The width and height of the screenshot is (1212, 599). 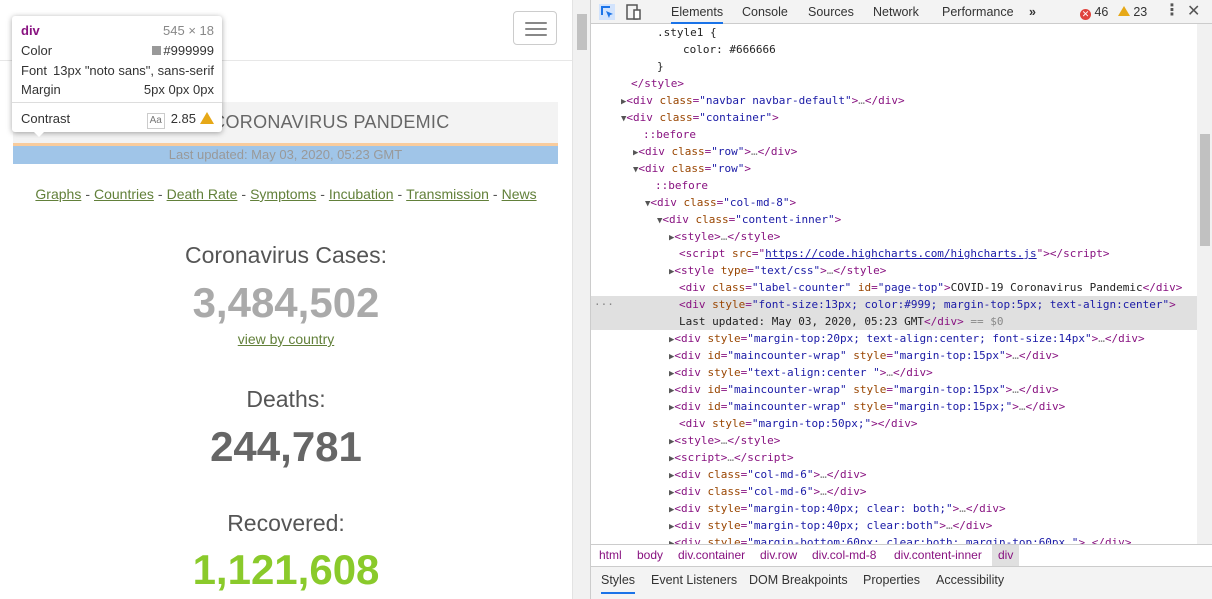 What do you see at coordinates (1101, 12) in the screenshot?
I see `error-count: 46` at bounding box center [1101, 12].